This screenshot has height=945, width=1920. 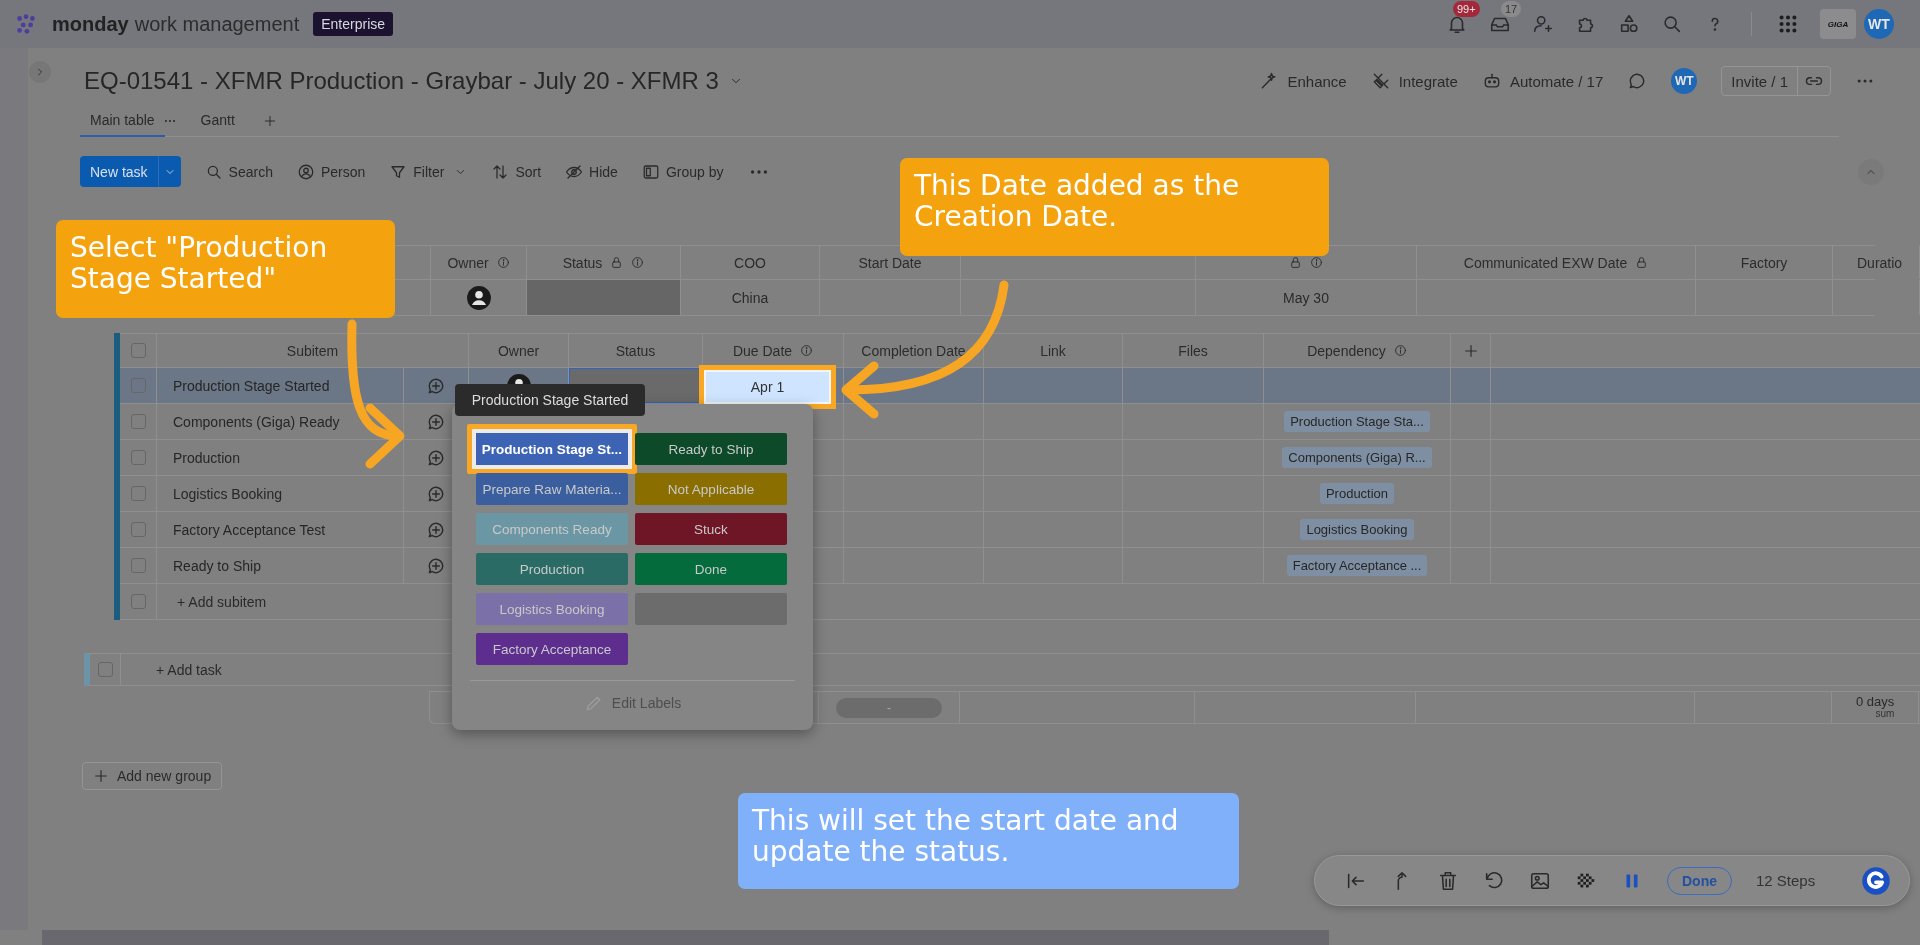 What do you see at coordinates (1306, 297) in the screenshot?
I see `table-cell: May 30` at bounding box center [1306, 297].